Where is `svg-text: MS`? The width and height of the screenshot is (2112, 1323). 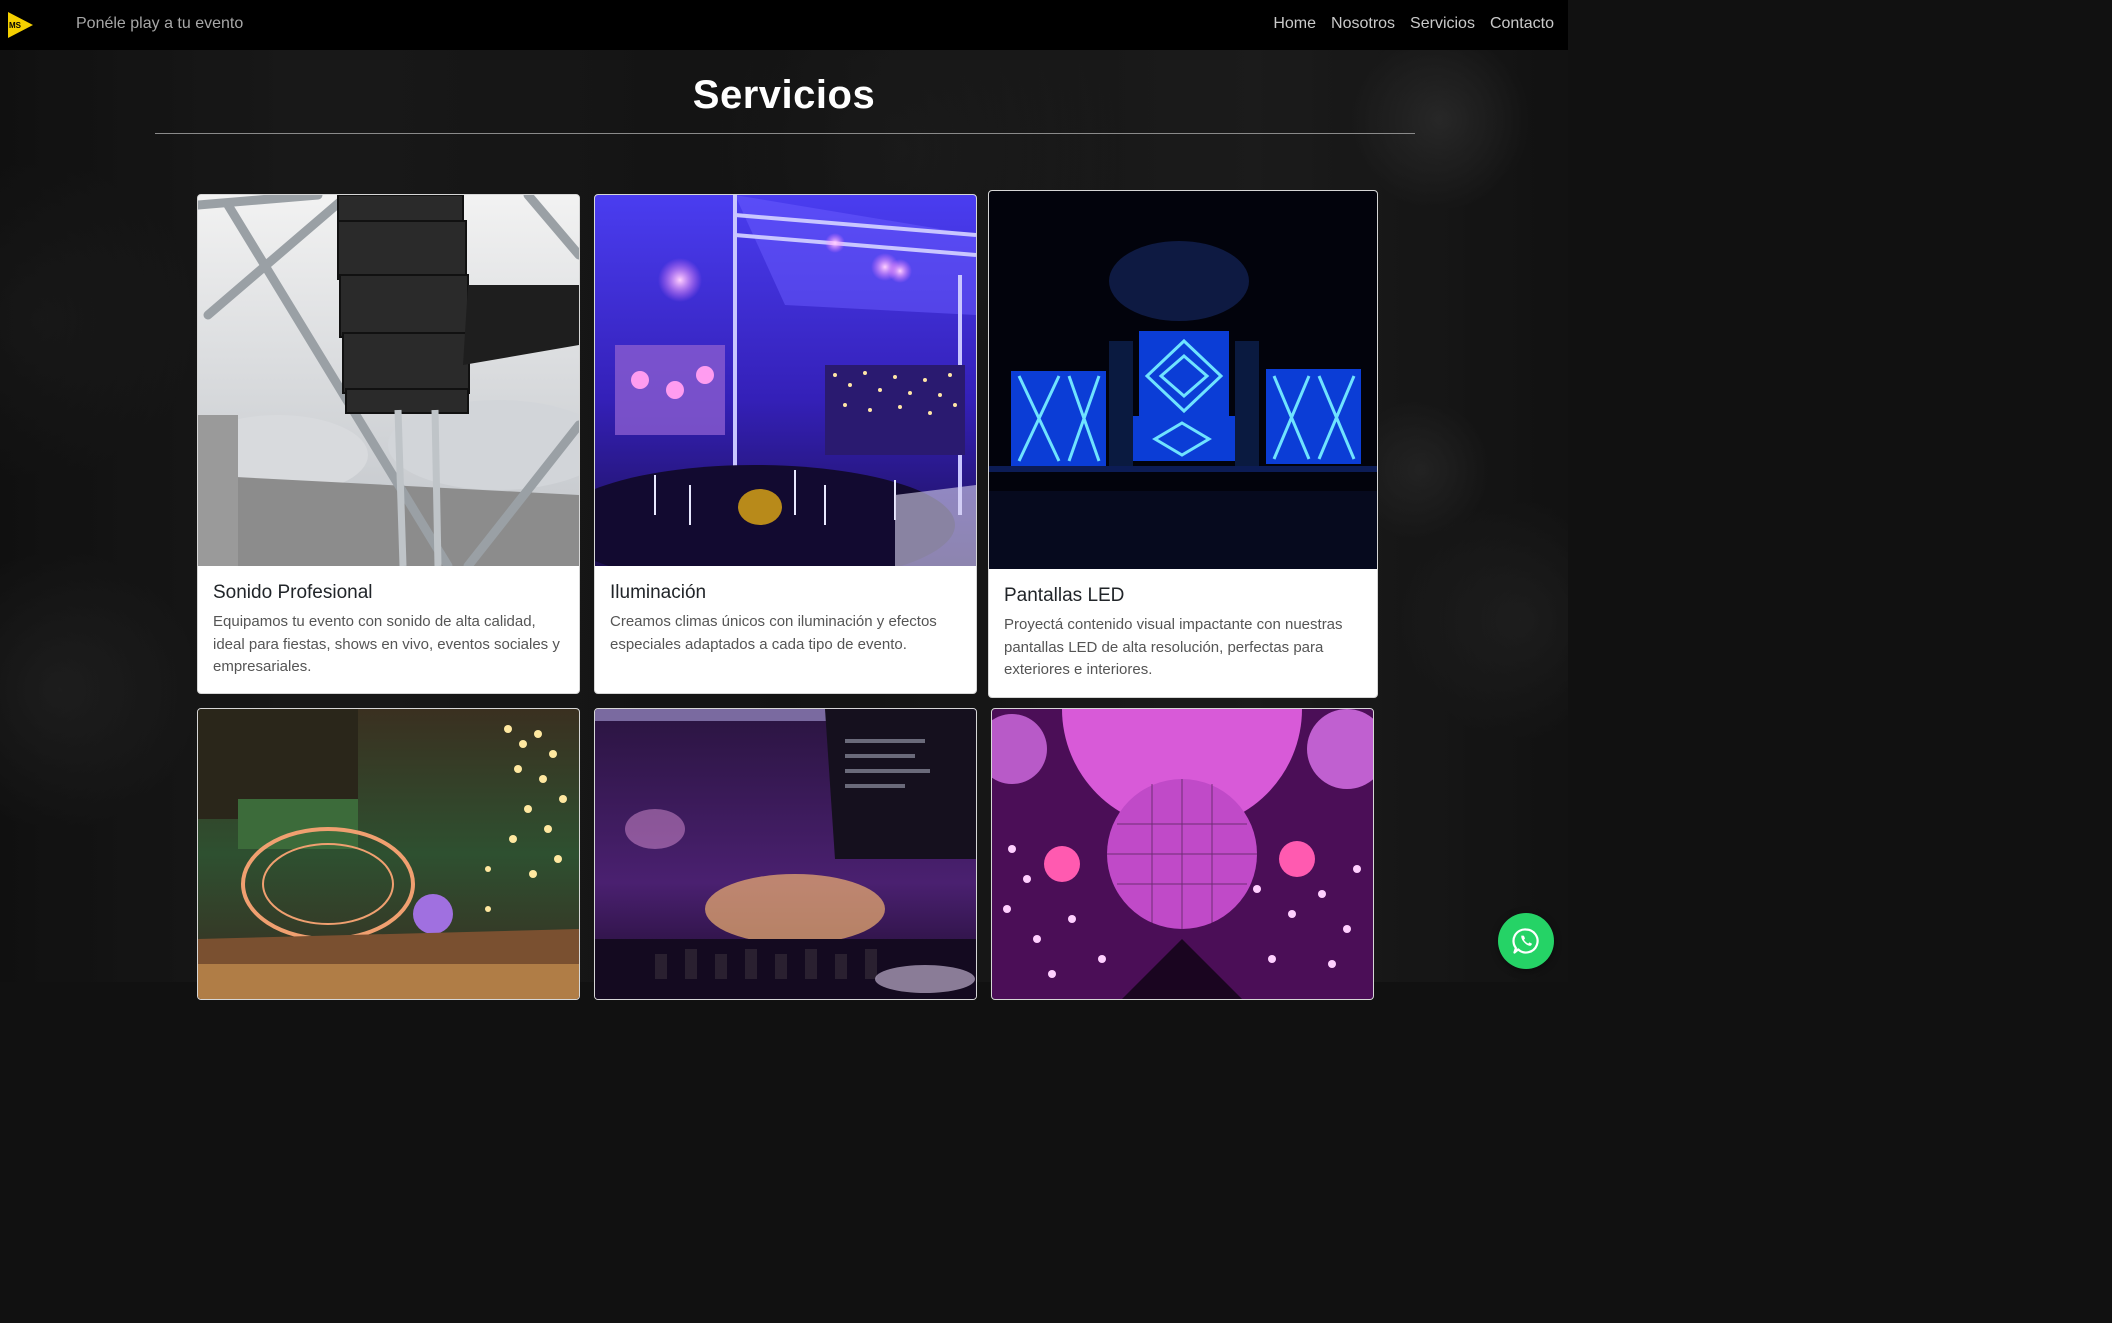
svg-text: MS is located at coordinates (15, 25).